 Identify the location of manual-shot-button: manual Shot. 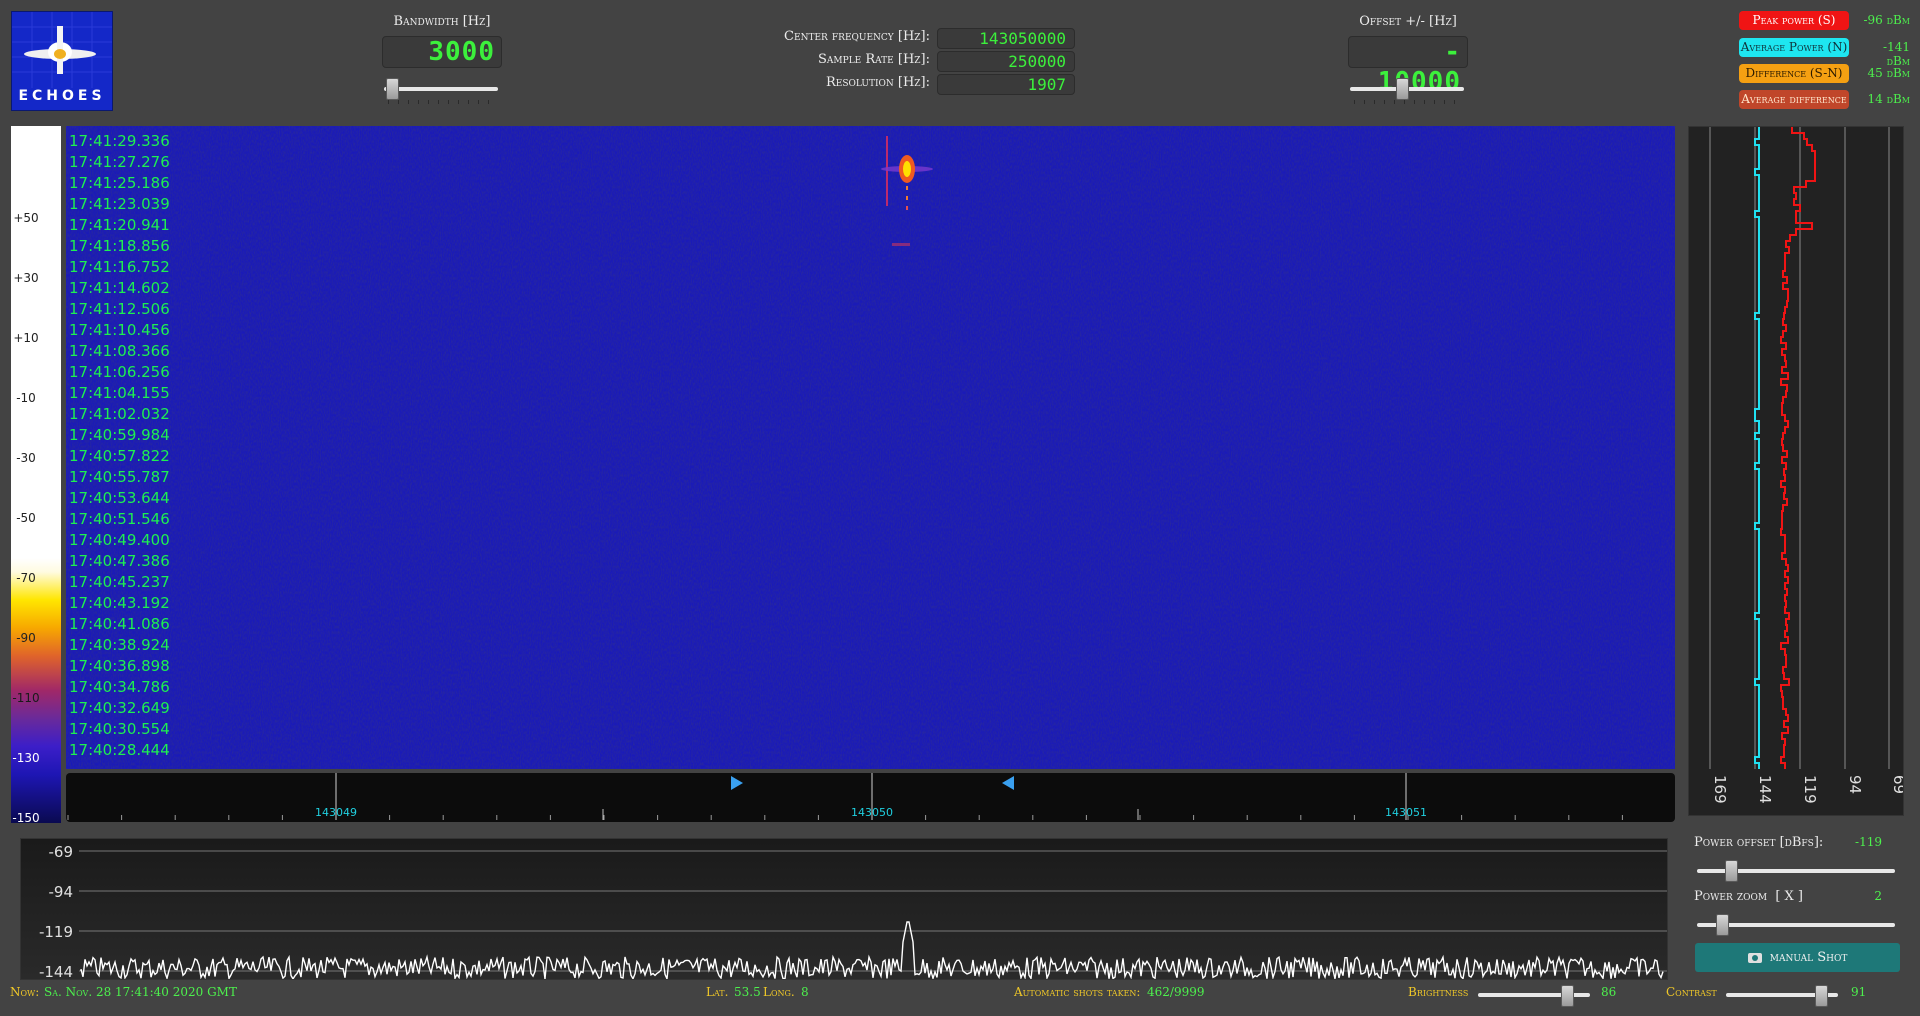
(1797, 957).